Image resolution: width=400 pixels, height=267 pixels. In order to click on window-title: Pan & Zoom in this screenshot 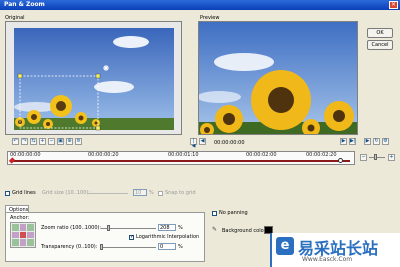, I will do `click(24, 4)`.